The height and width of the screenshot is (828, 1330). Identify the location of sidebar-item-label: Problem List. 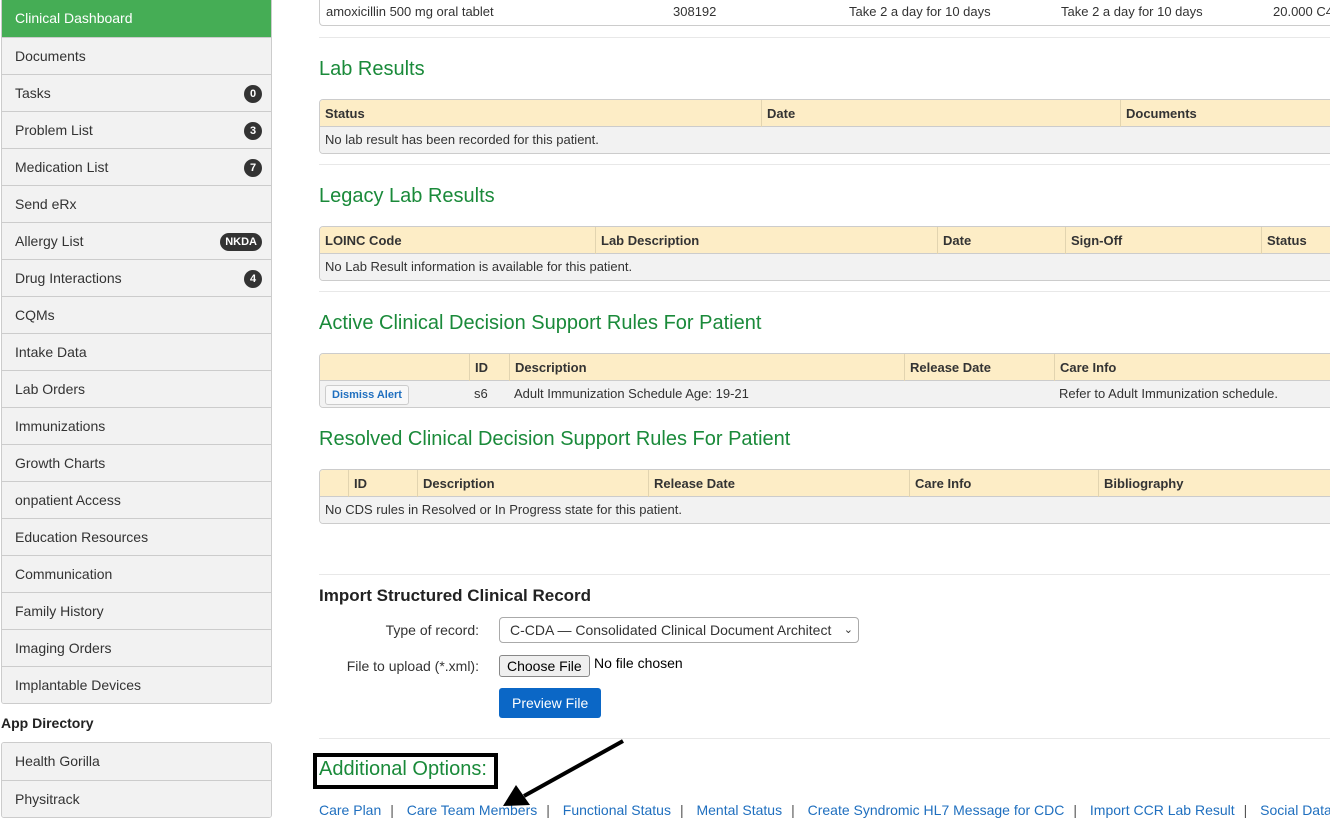
(54, 130).